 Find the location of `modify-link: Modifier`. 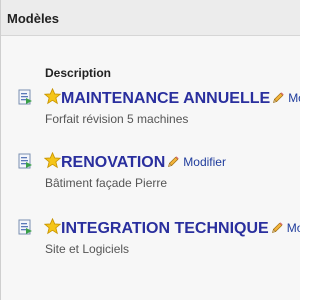

modify-link: Modifier is located at coordinates (204, 162).